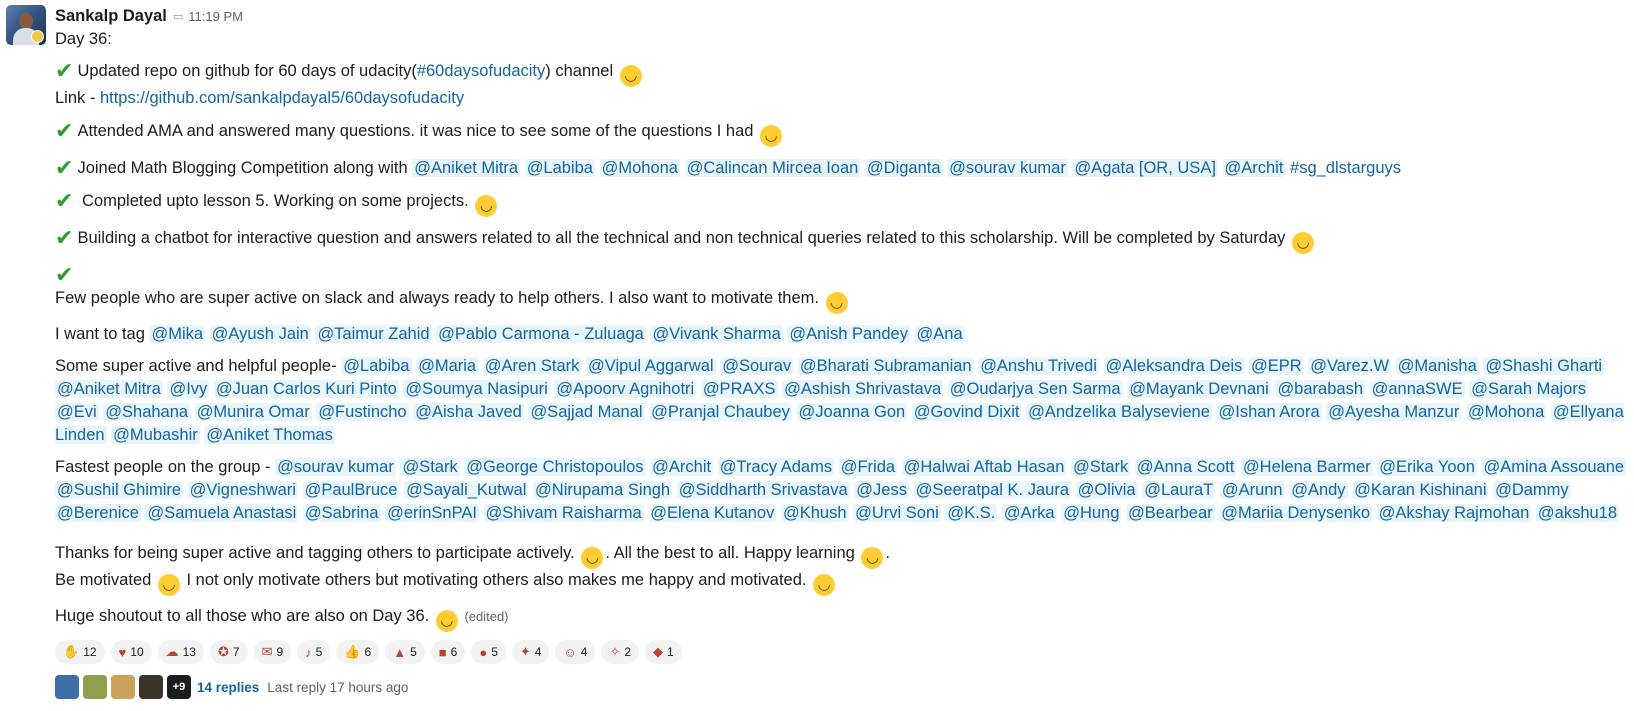  Describe the element at coordinates (253, 412) in the screenshot. I see `user-mention: @Munira Omar` at that location.